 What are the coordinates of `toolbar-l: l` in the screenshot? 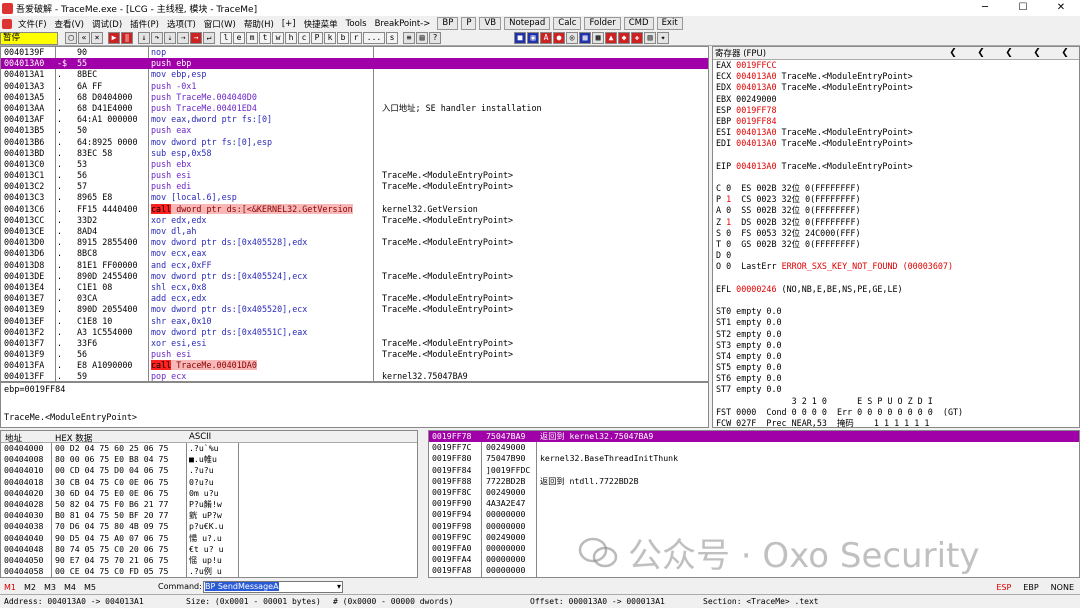 It's located at (226, 38).